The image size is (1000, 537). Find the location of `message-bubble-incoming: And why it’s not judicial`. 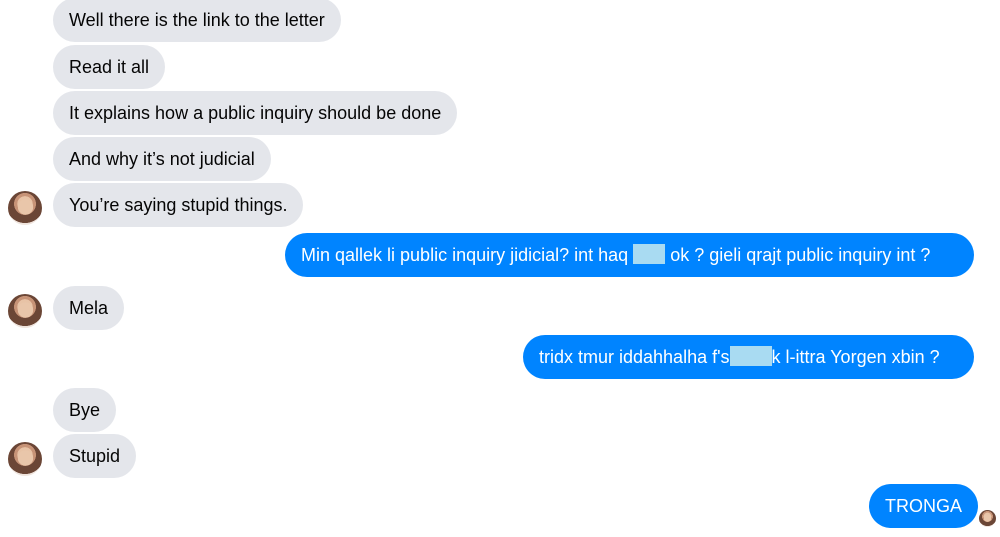

message-bubble-incoming: And why it’s not judicial is located at coordinates (162, 159).